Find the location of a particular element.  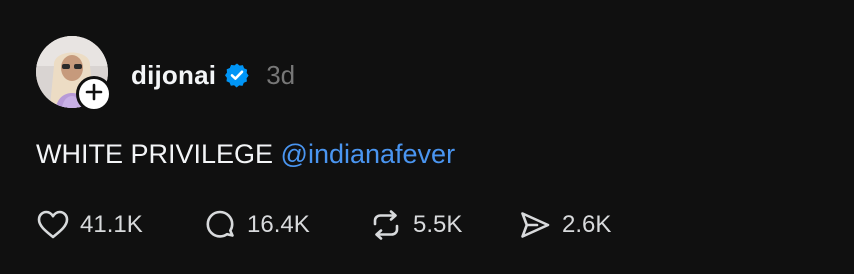

share-count: 2.6K is located at coordinates (587, 224).